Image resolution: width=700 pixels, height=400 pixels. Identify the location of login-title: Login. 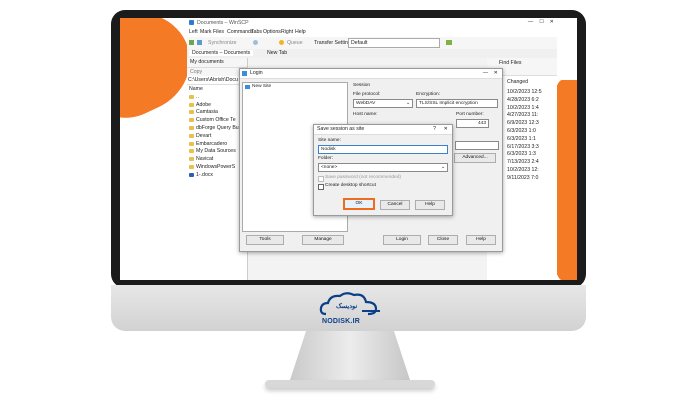
(256, 73).